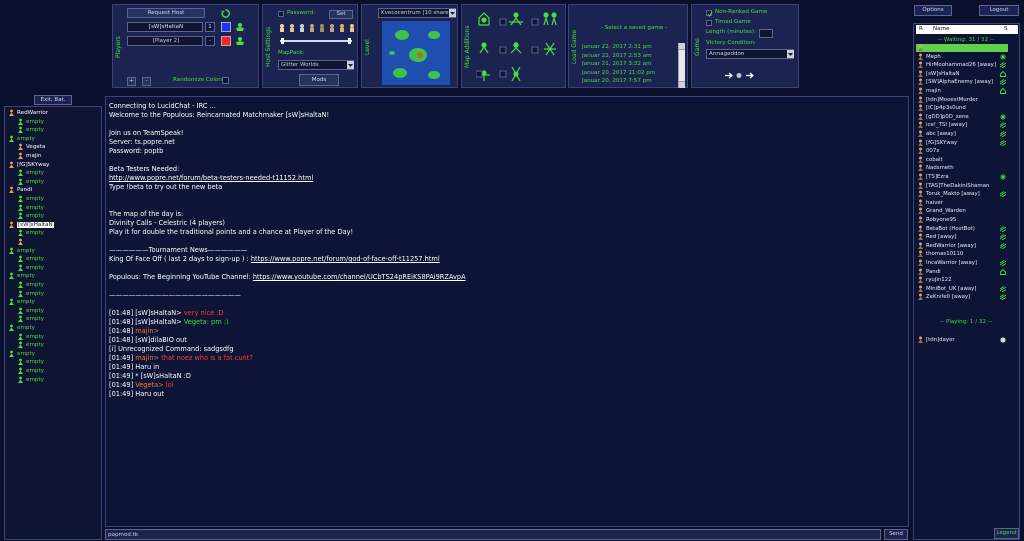  I want to click on rank-column-header: R, so click(921, 29).